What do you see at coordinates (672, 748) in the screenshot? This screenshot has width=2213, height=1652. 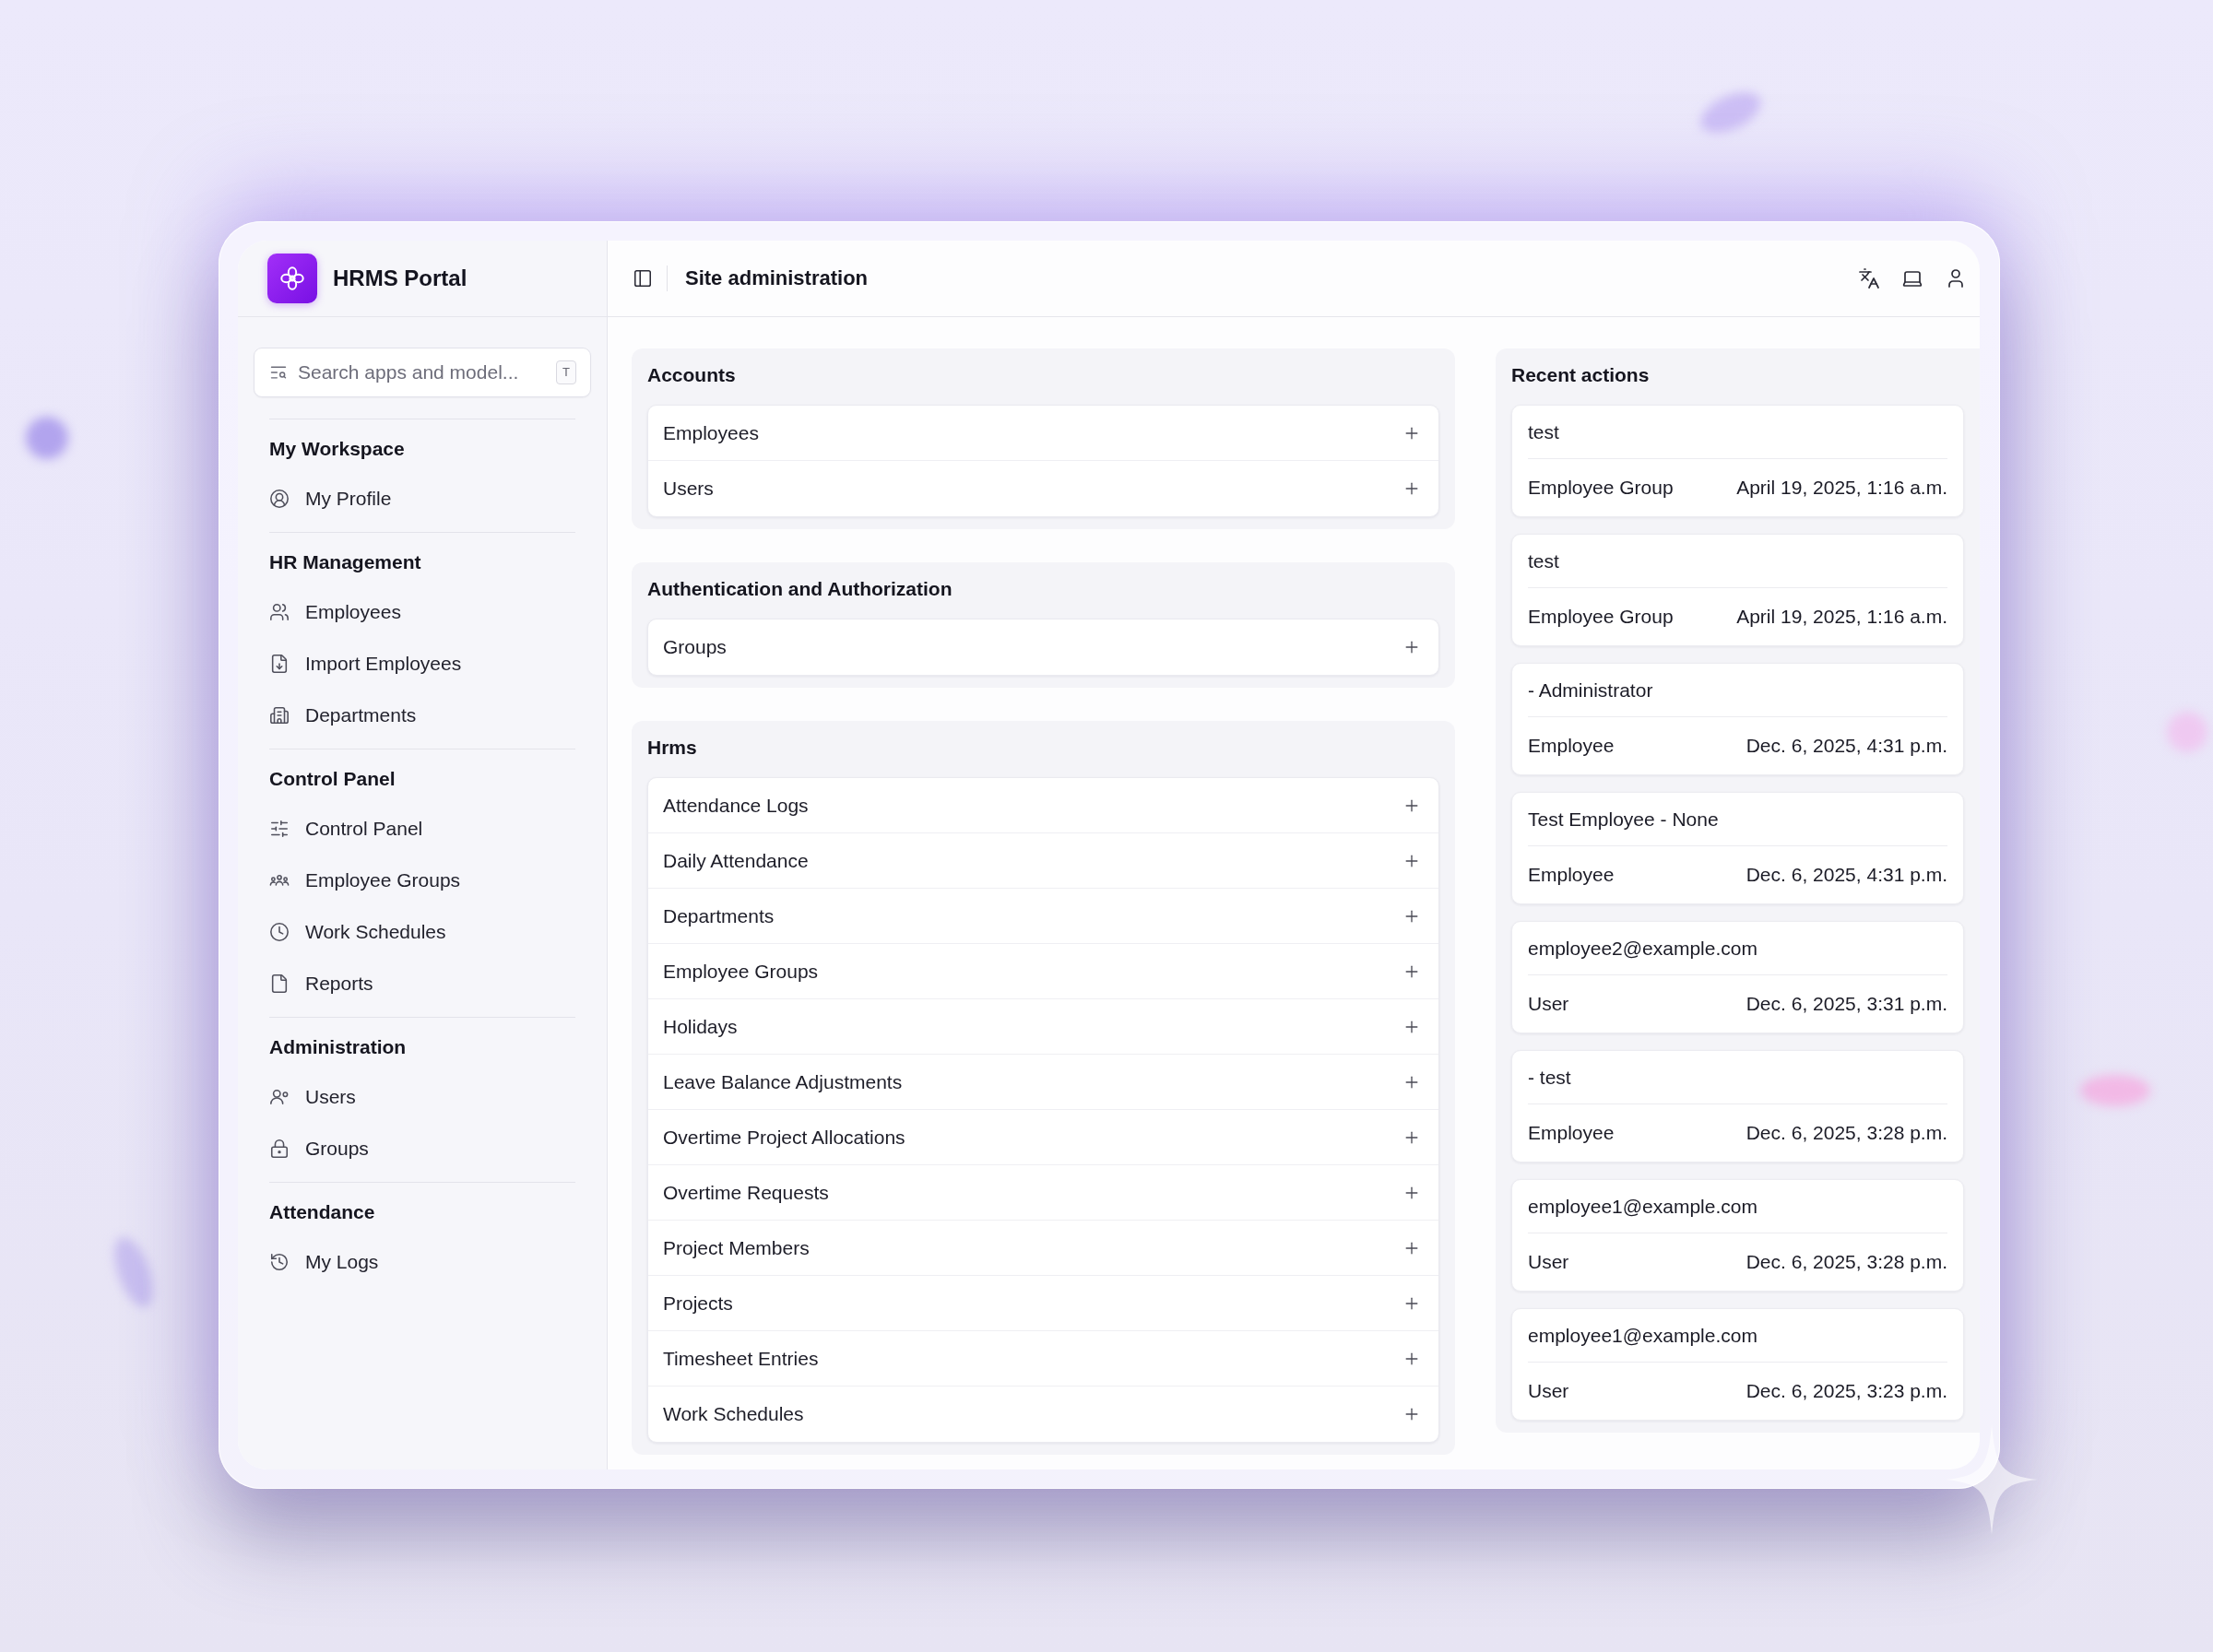 I see `app-title: Hrms` at bounding box center [672, 748].